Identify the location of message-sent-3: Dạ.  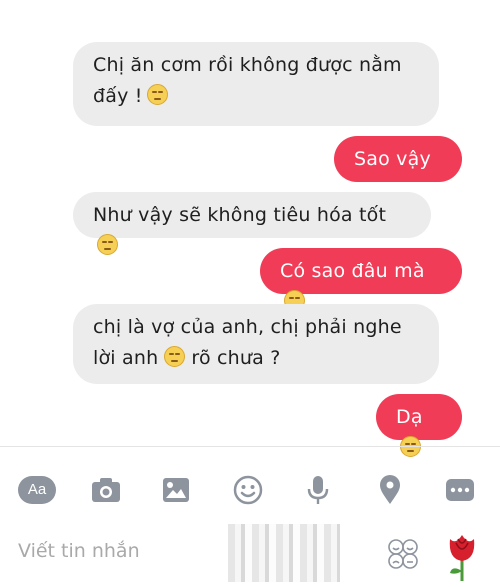
(419, 425).